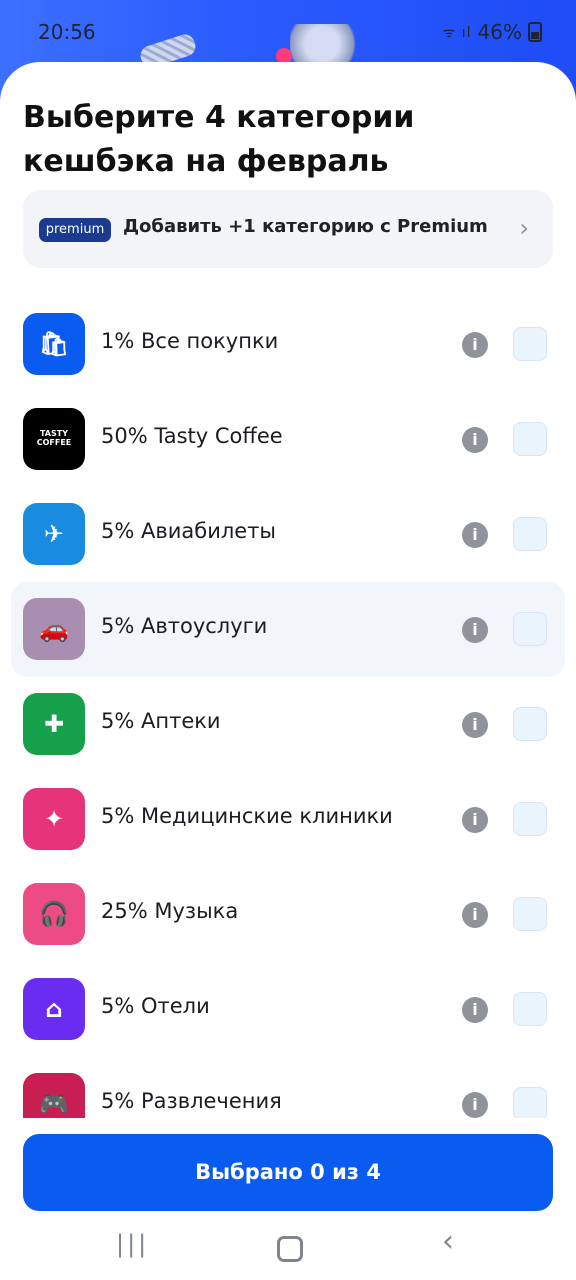 This screenshot has height=1280, width=576. Describe the element at coordinates (288, 1009) in the screenshot. I see `category-row: ⌂ 5% Отели i` at that location.